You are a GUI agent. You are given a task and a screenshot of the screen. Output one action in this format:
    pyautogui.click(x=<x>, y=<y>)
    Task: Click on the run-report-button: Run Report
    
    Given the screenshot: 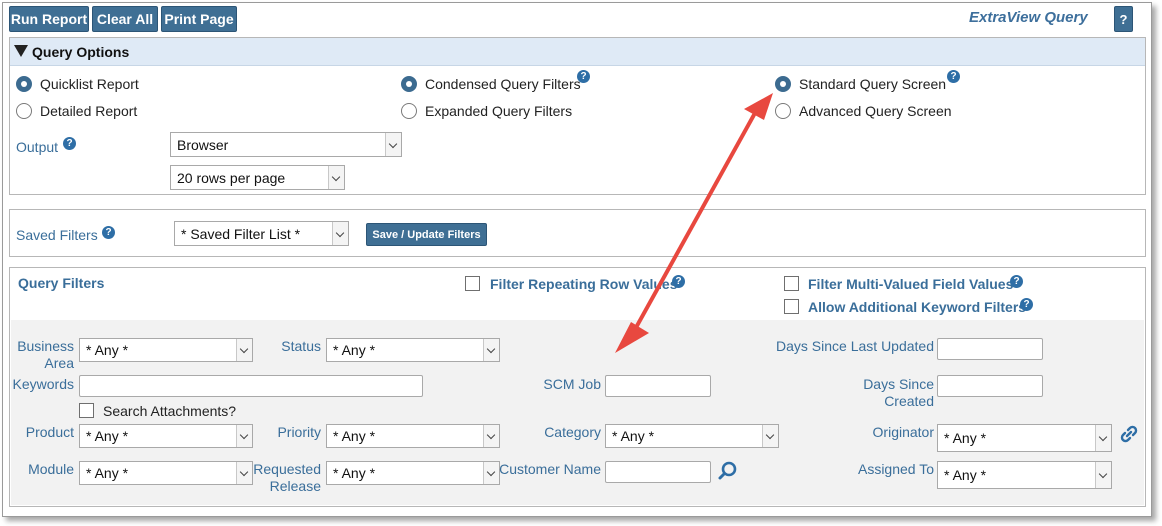 What is the action you would take?
    pyautogui.click(x=49, y=19)
    